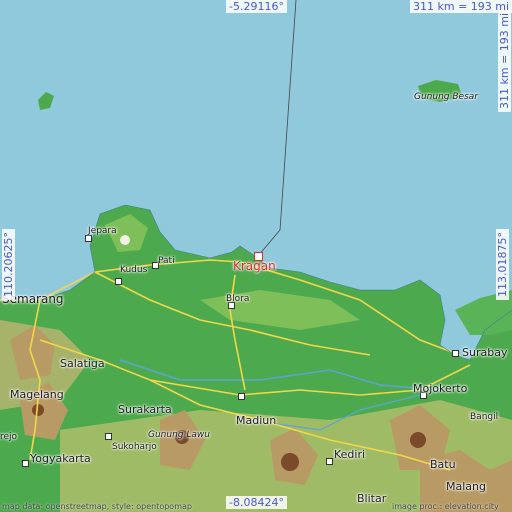 The height and width of the screenshot is (512, 512). Describe the element at coordinates (37, 394) in the screenshot. I see `label-magelang: Magelang` at that location.